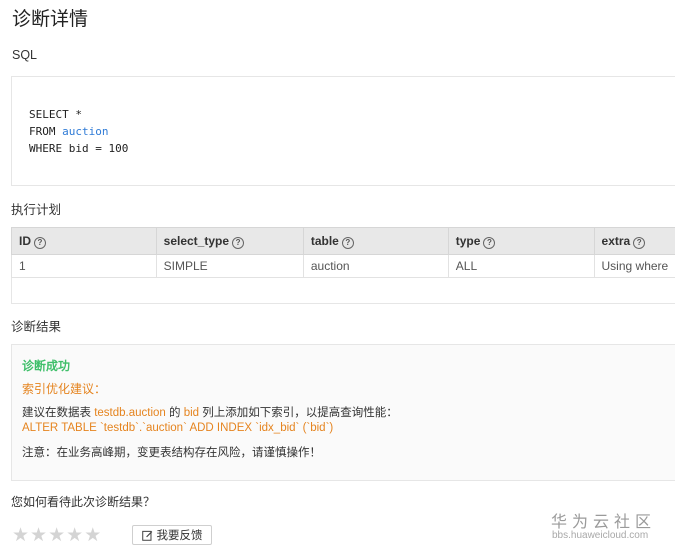  What do you see at coordinates (191, 413) in the screenshot?
I see `advice-column-name: bid` at bounding box center [191, 413].